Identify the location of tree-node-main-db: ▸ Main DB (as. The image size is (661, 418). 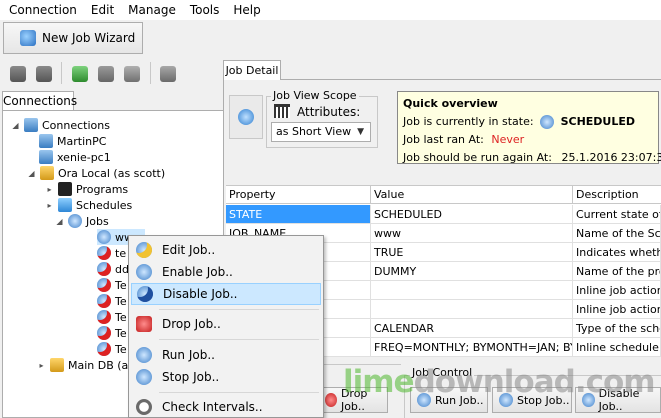
(85, 365).